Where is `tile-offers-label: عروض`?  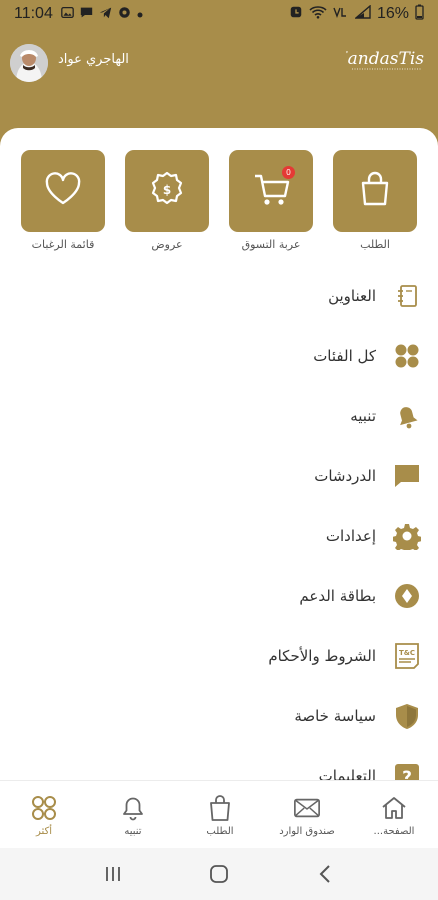 tile-offers-label: عروض is located at coordinates (167, 244).